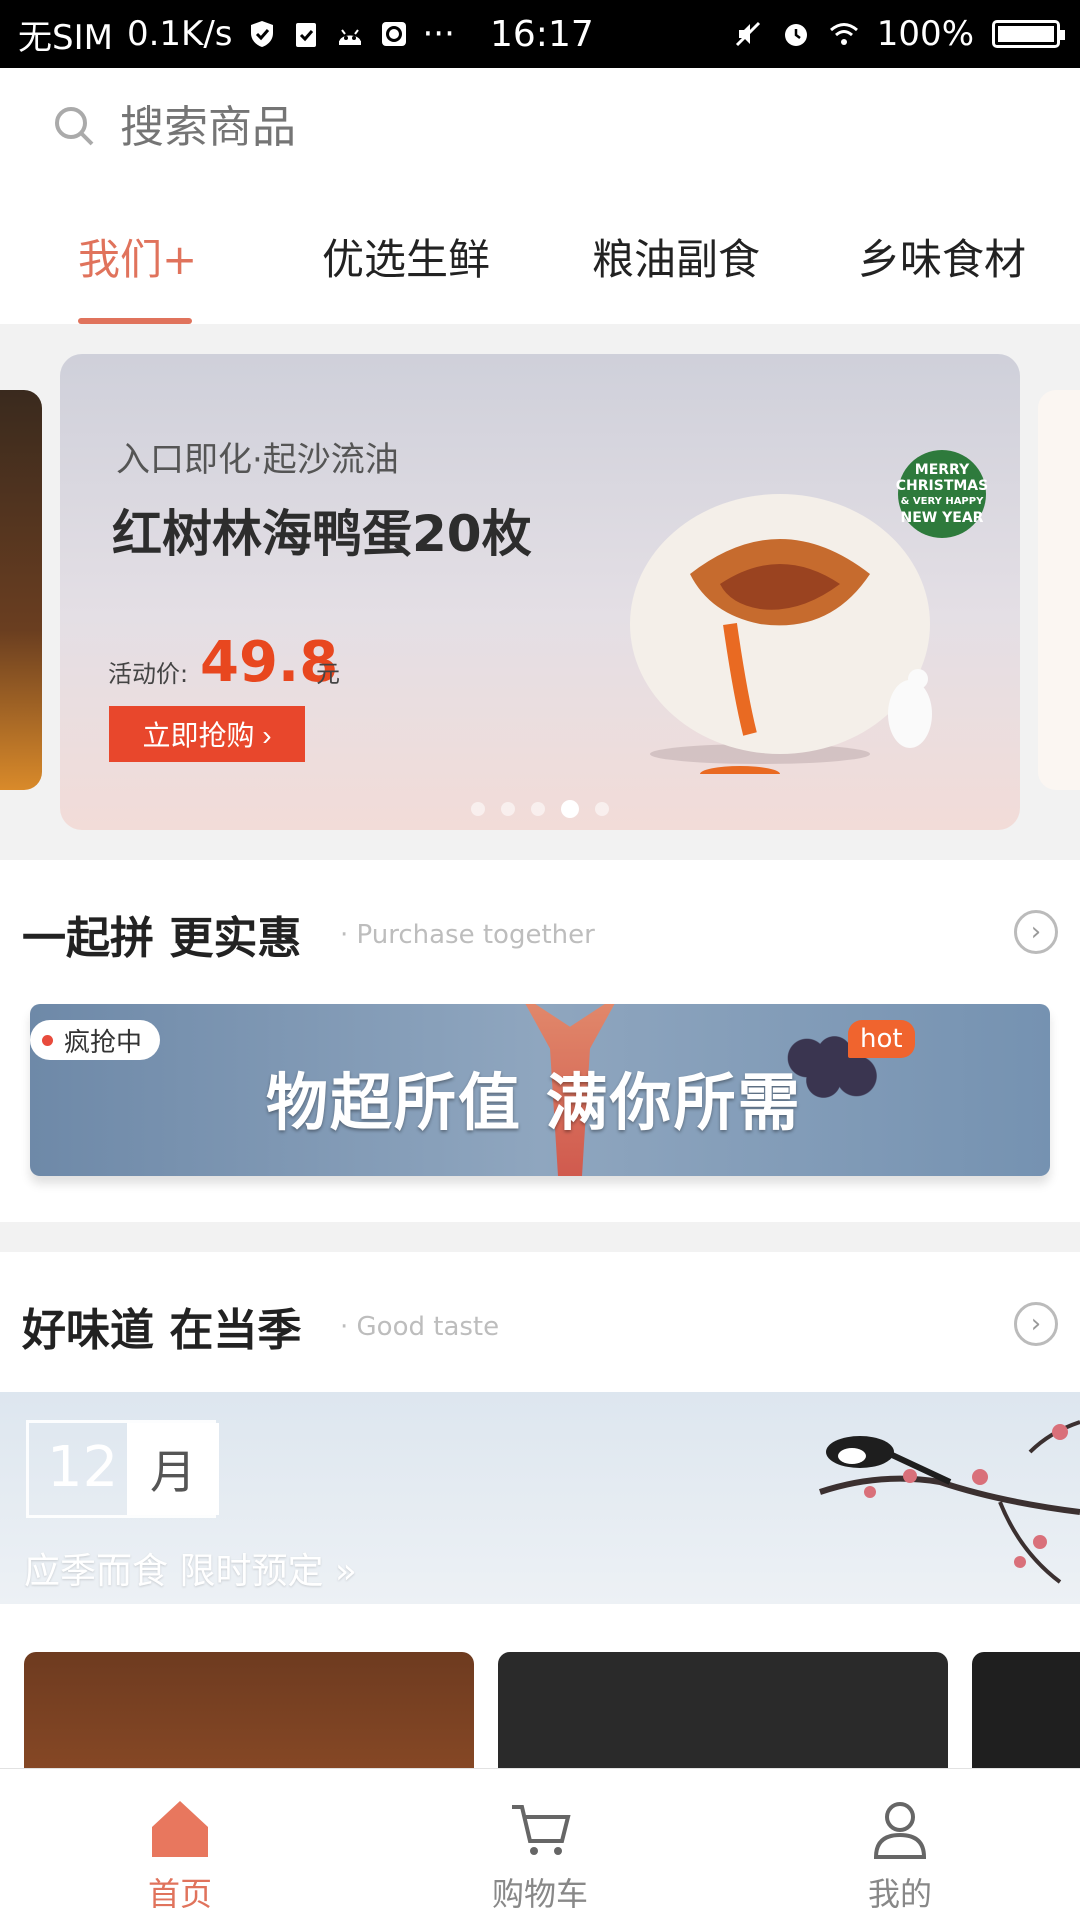  What do you see at coordinates (322, 534) in the screenshot?
I see `banner-title: 红树林海鸭蛋20枚` at bounding box center [322, 534].